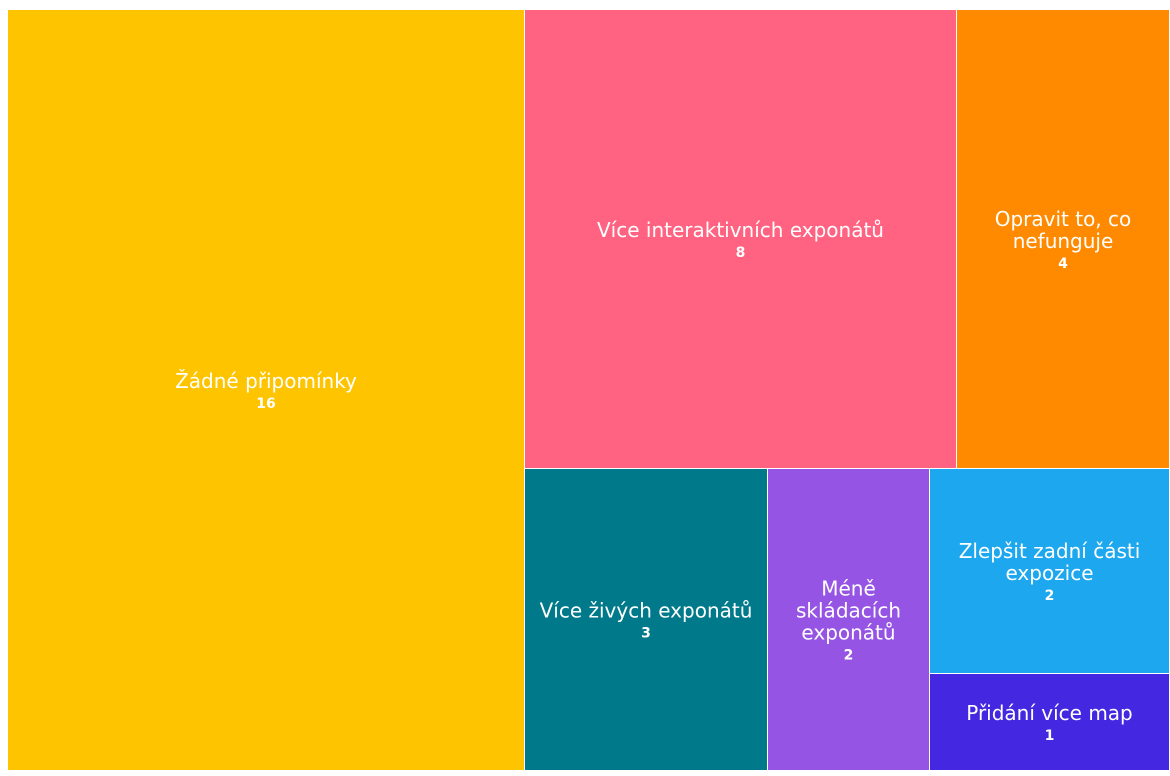 The width and height of the screenshot is (1170, 776). Describe the element at coordinates (646, 611) in the screenshot. I see `treemap-label: Více živých exponátů` at that location.